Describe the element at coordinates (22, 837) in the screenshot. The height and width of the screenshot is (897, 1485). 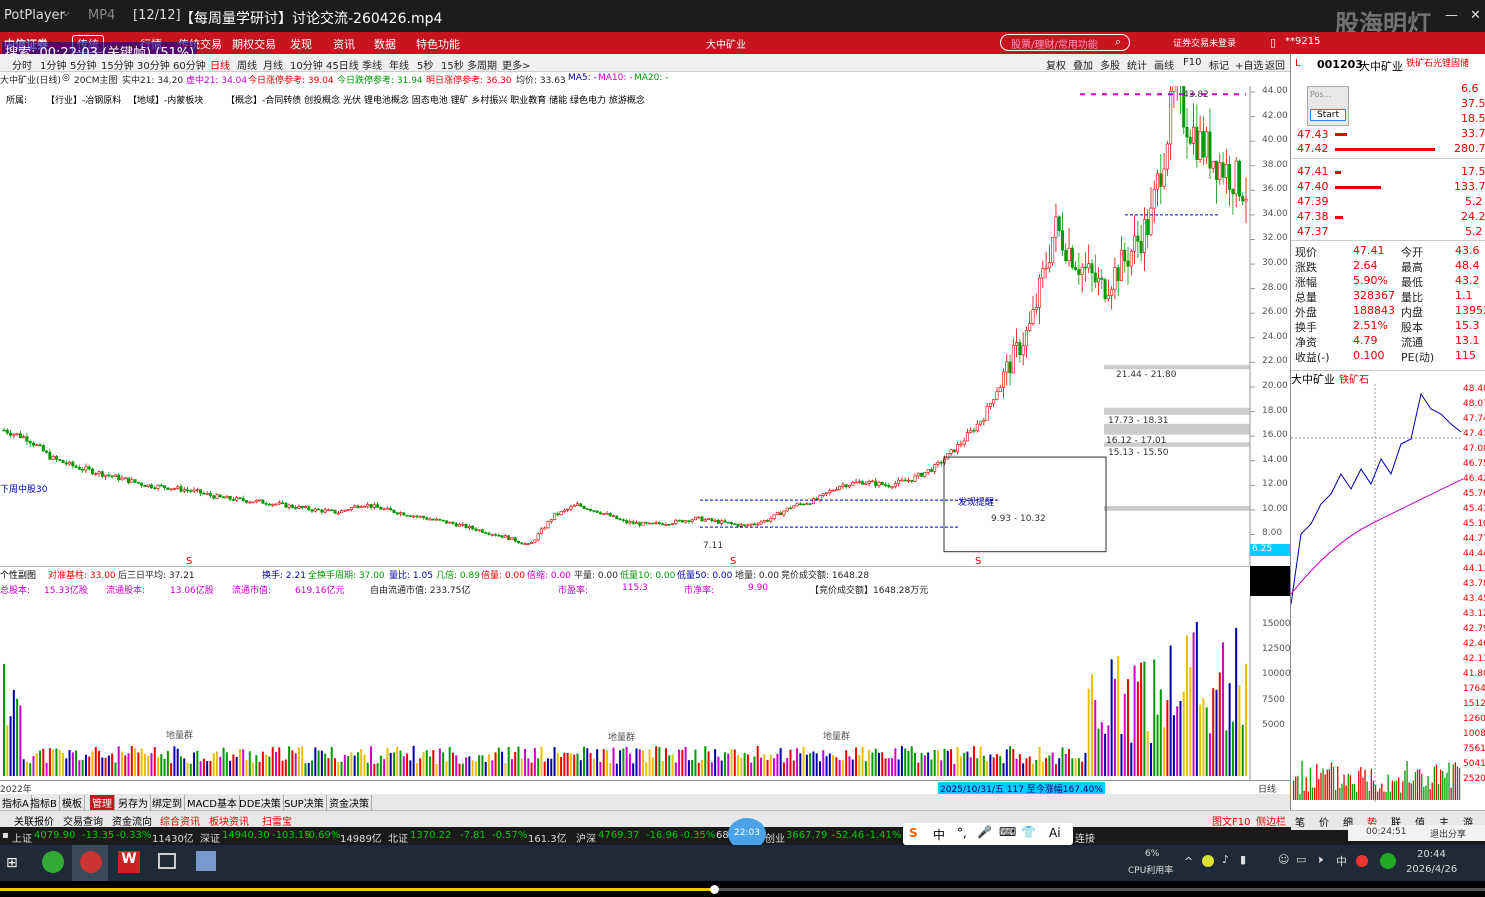
I see `ticker-sh-label: 上证` at that location.